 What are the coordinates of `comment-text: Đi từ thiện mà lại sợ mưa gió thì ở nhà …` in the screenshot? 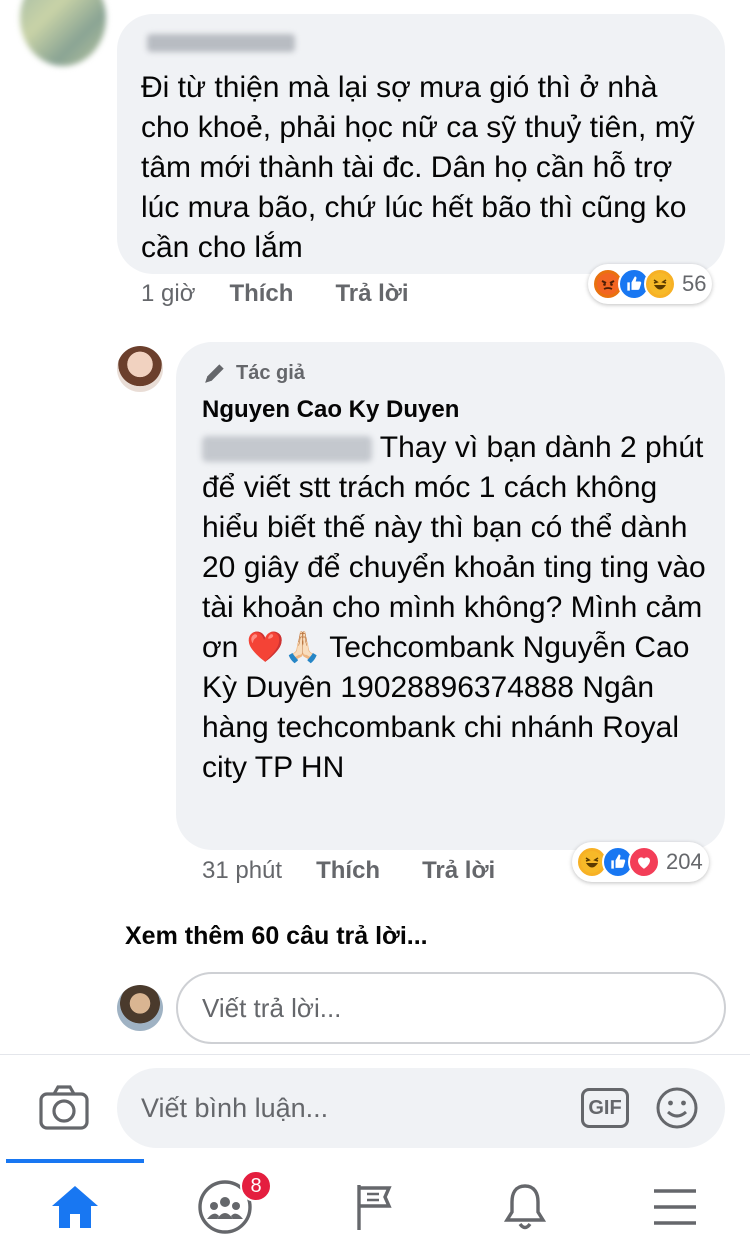 It's located at (418, 167).